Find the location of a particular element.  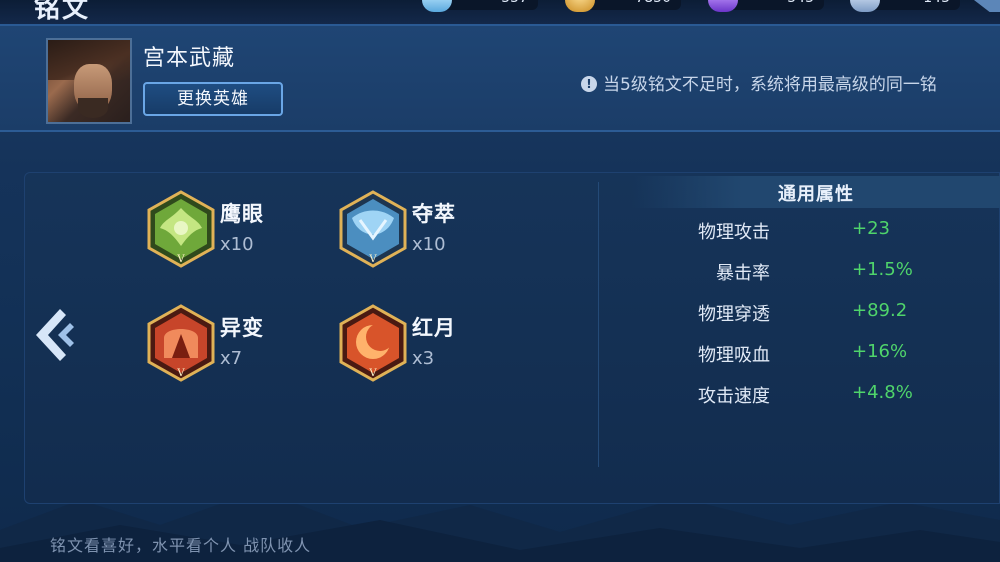

attributes-header: 通用属性 is located at coordinates (816, 192).